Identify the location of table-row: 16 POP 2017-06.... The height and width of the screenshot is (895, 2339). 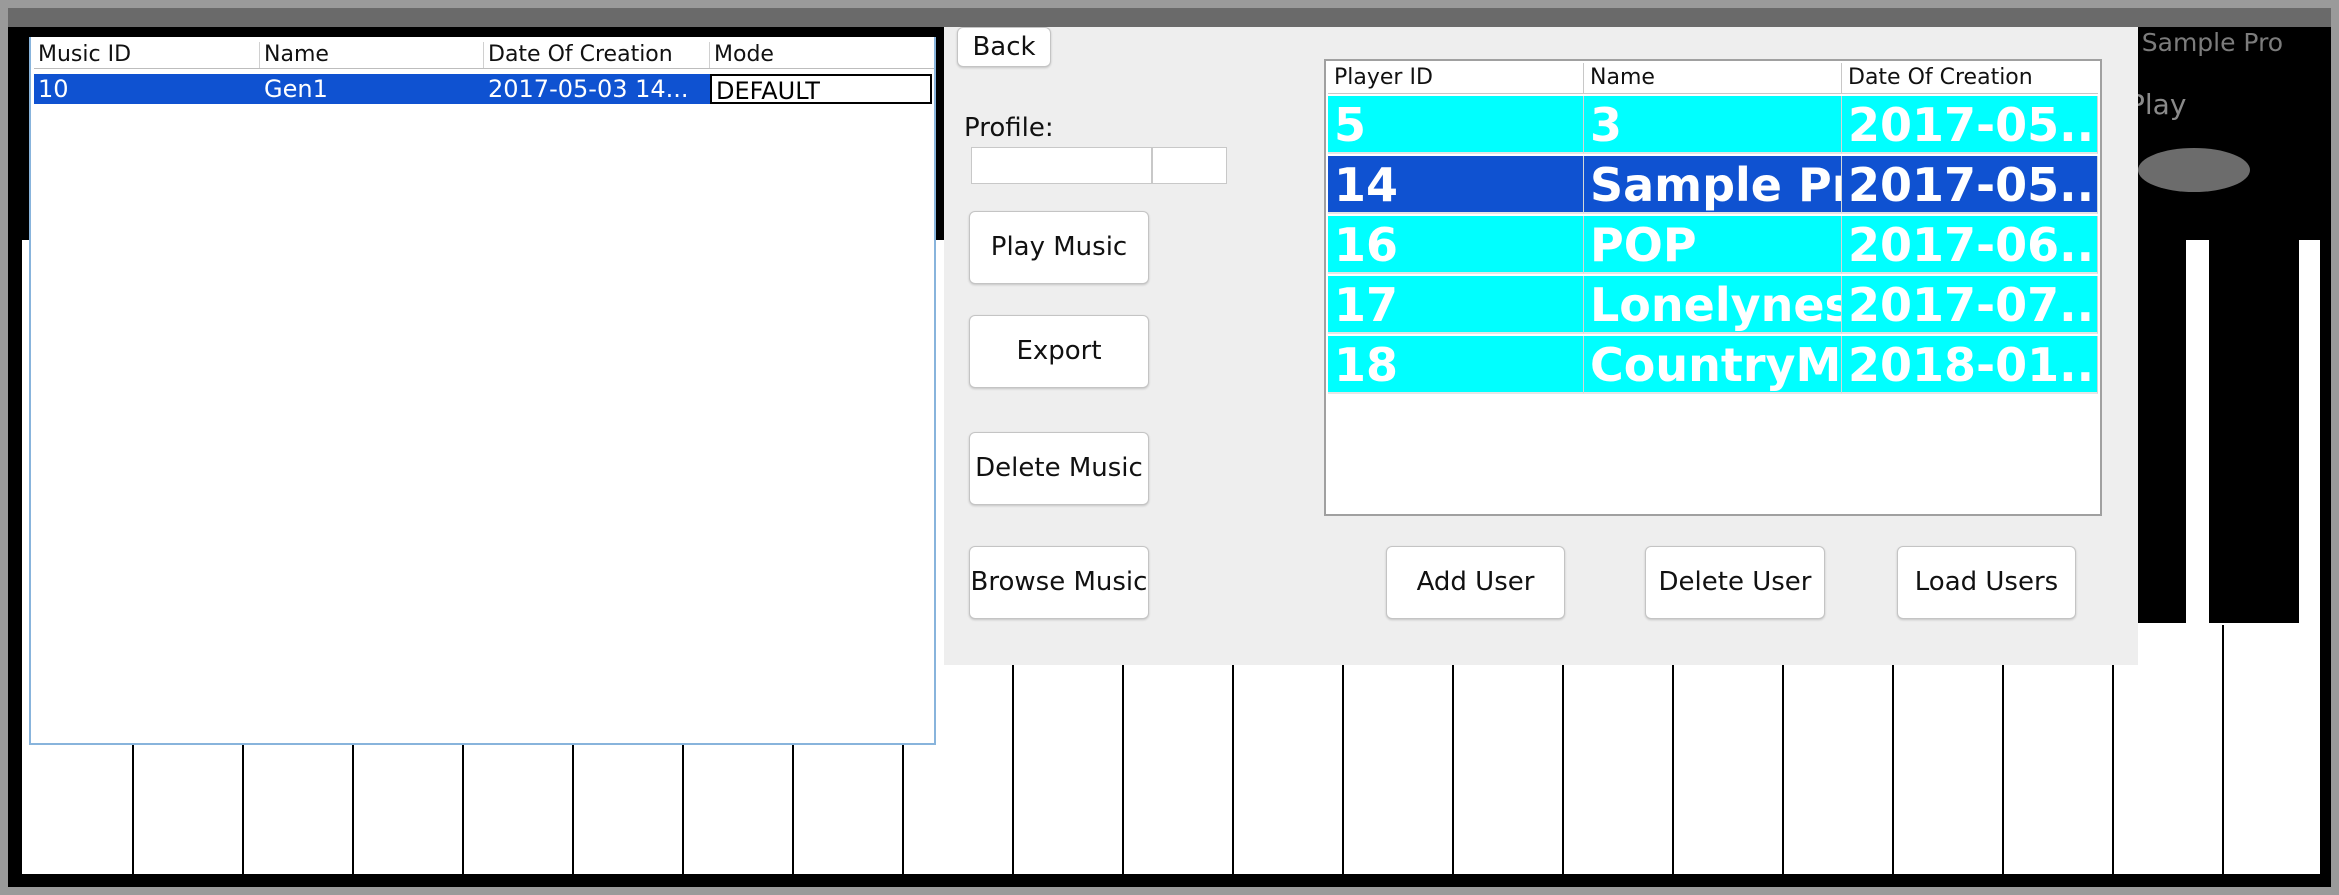
(1713, 245).